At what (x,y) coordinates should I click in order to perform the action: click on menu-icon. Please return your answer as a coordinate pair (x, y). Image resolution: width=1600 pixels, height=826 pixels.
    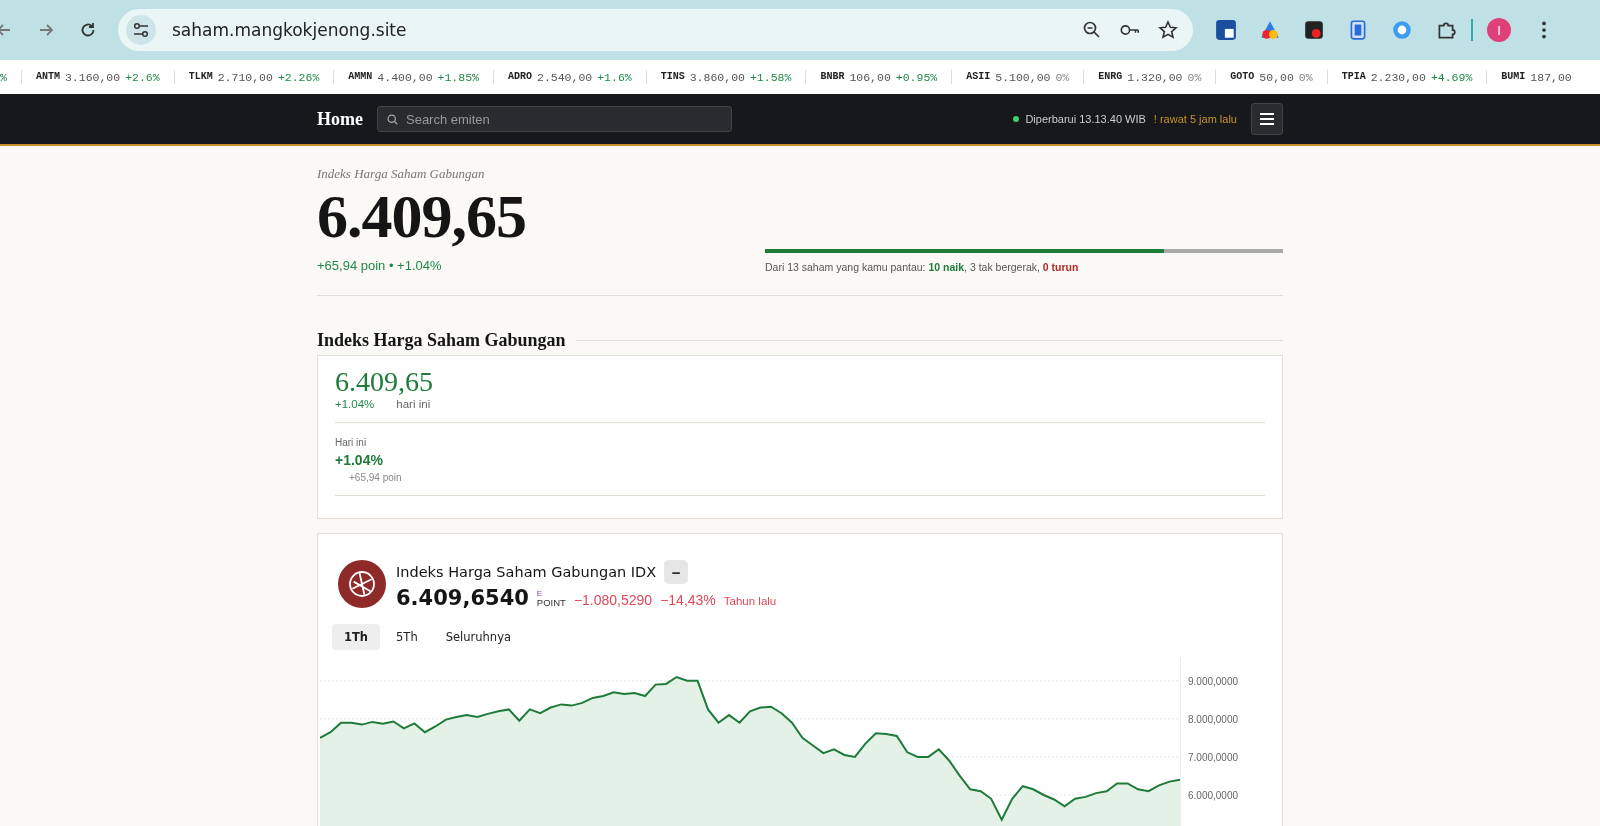
    Looking at the image, I should click on (1267, 119).